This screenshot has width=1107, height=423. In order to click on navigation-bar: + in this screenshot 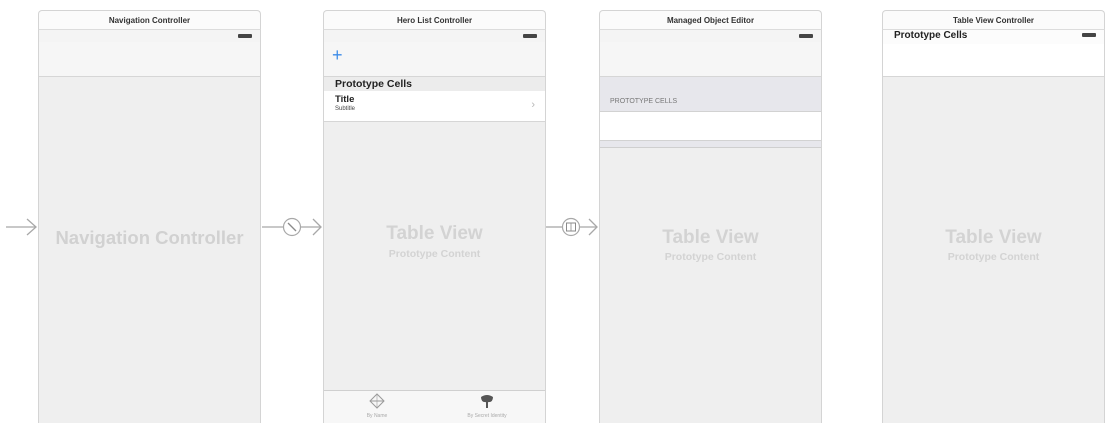, I will do `click(434, 59)`.